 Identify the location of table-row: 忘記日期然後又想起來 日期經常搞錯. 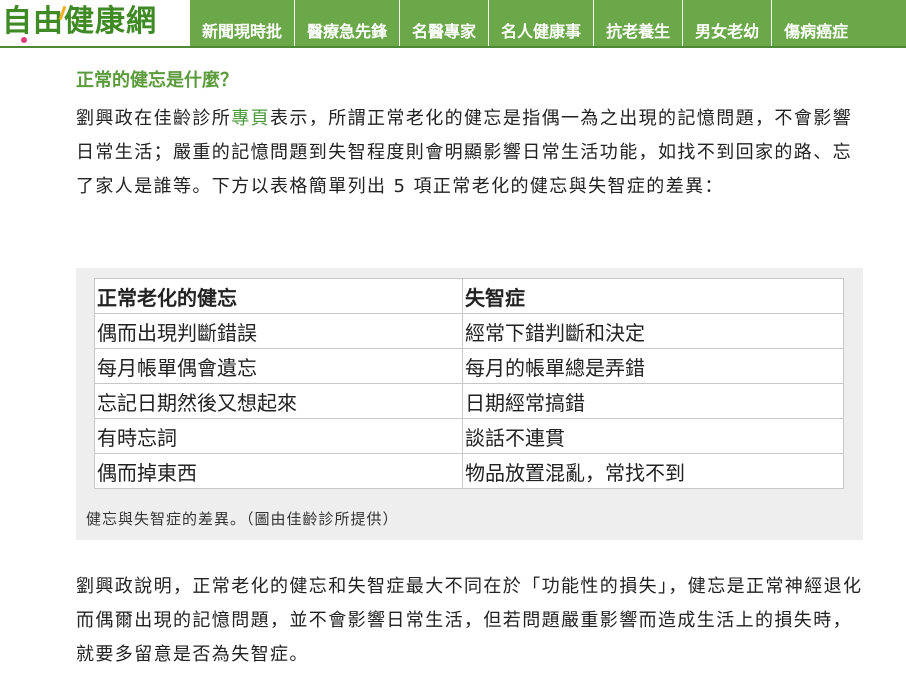
(469, 401).